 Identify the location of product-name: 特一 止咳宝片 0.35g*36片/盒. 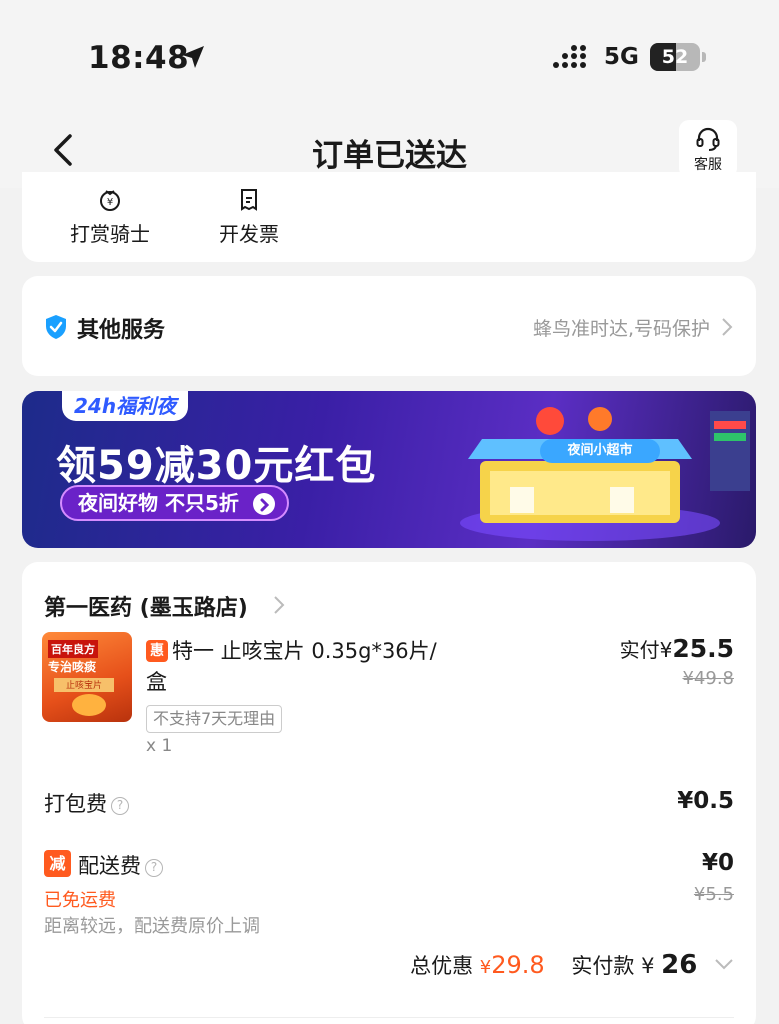
(301, 667).